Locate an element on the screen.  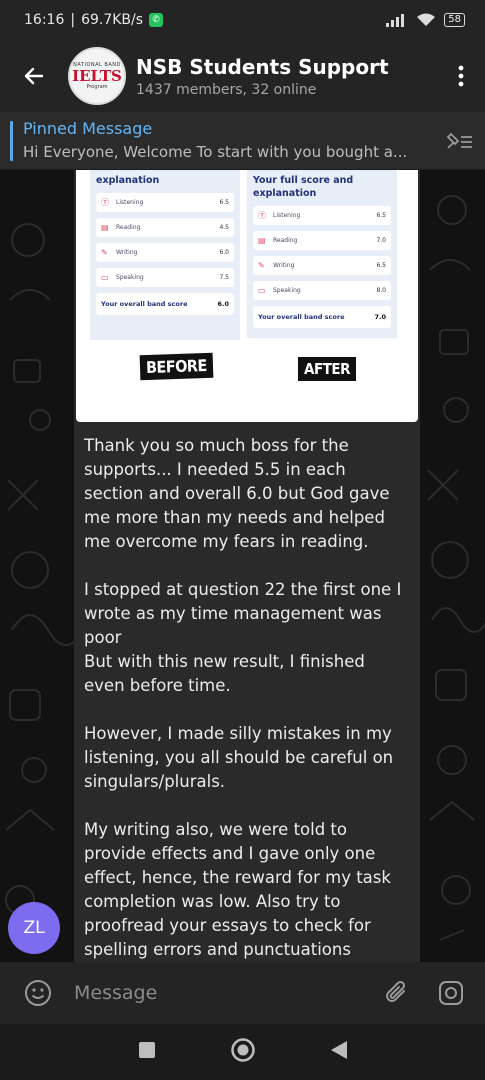
network-speed: 69.7KB/s is located at coordinates (112, 20).